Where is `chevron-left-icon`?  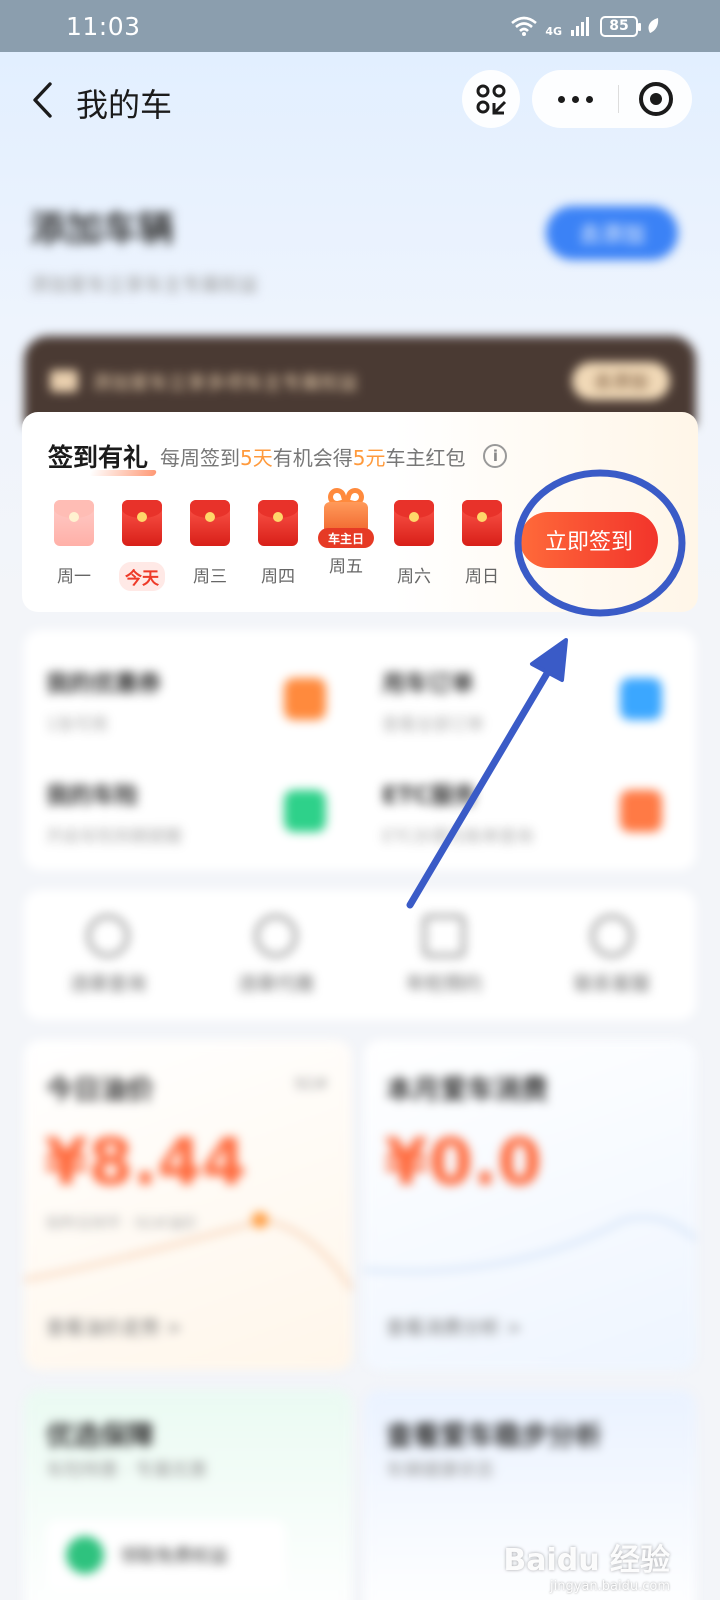 chevron-left-icon is located at coordinates (42, 100).